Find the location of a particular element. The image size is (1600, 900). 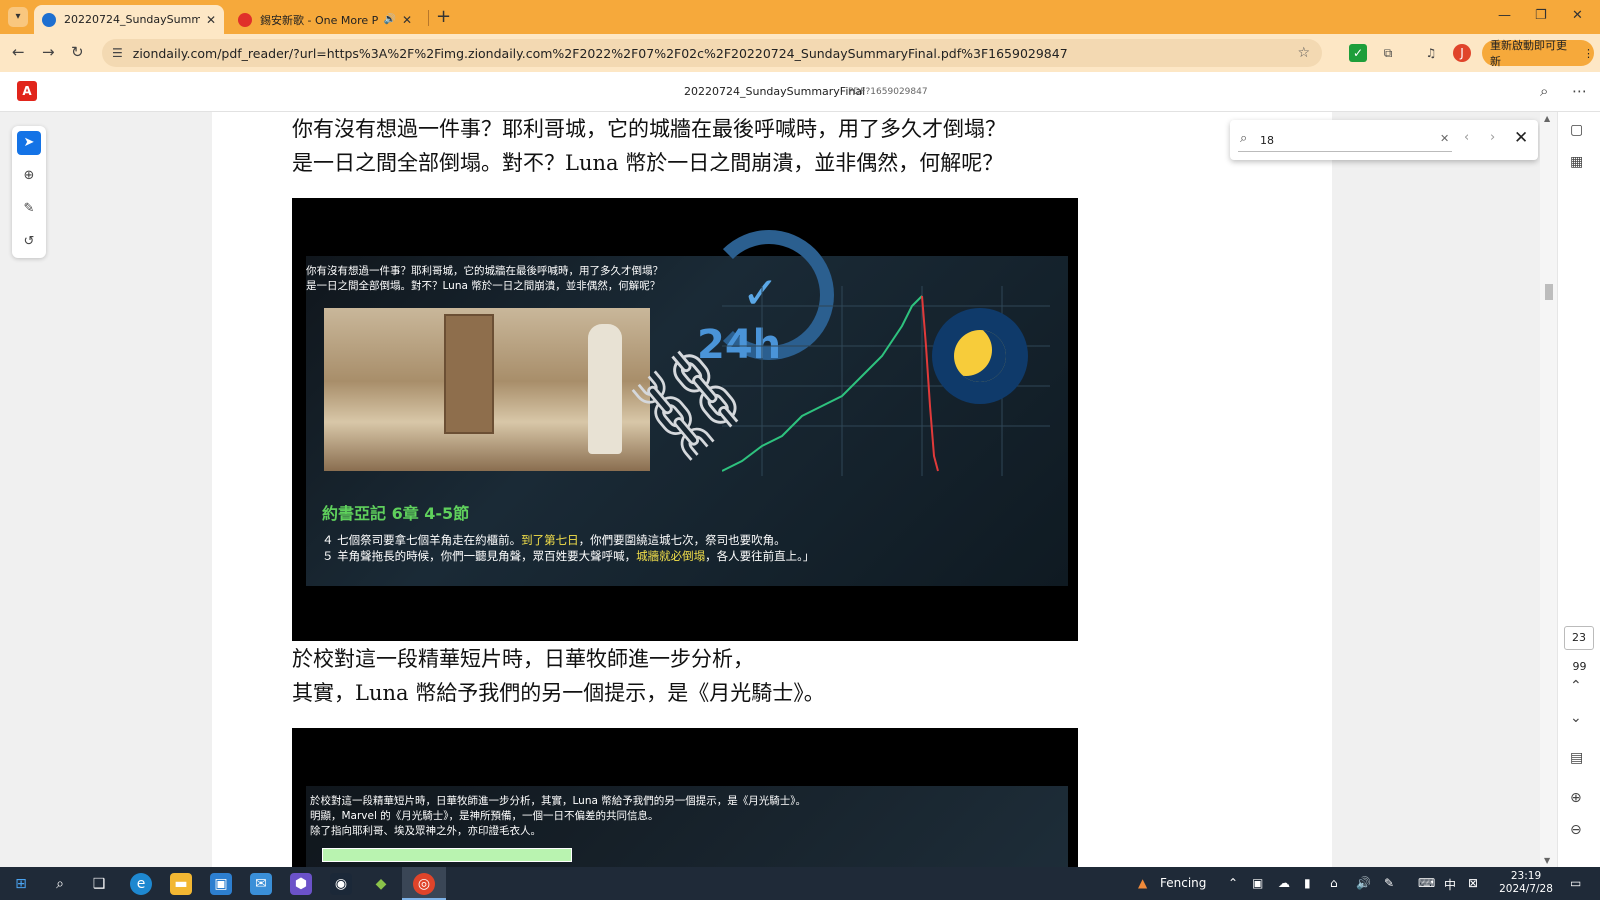

zoom-out-icon: ⊖ is located at coordinates (1576, 830).